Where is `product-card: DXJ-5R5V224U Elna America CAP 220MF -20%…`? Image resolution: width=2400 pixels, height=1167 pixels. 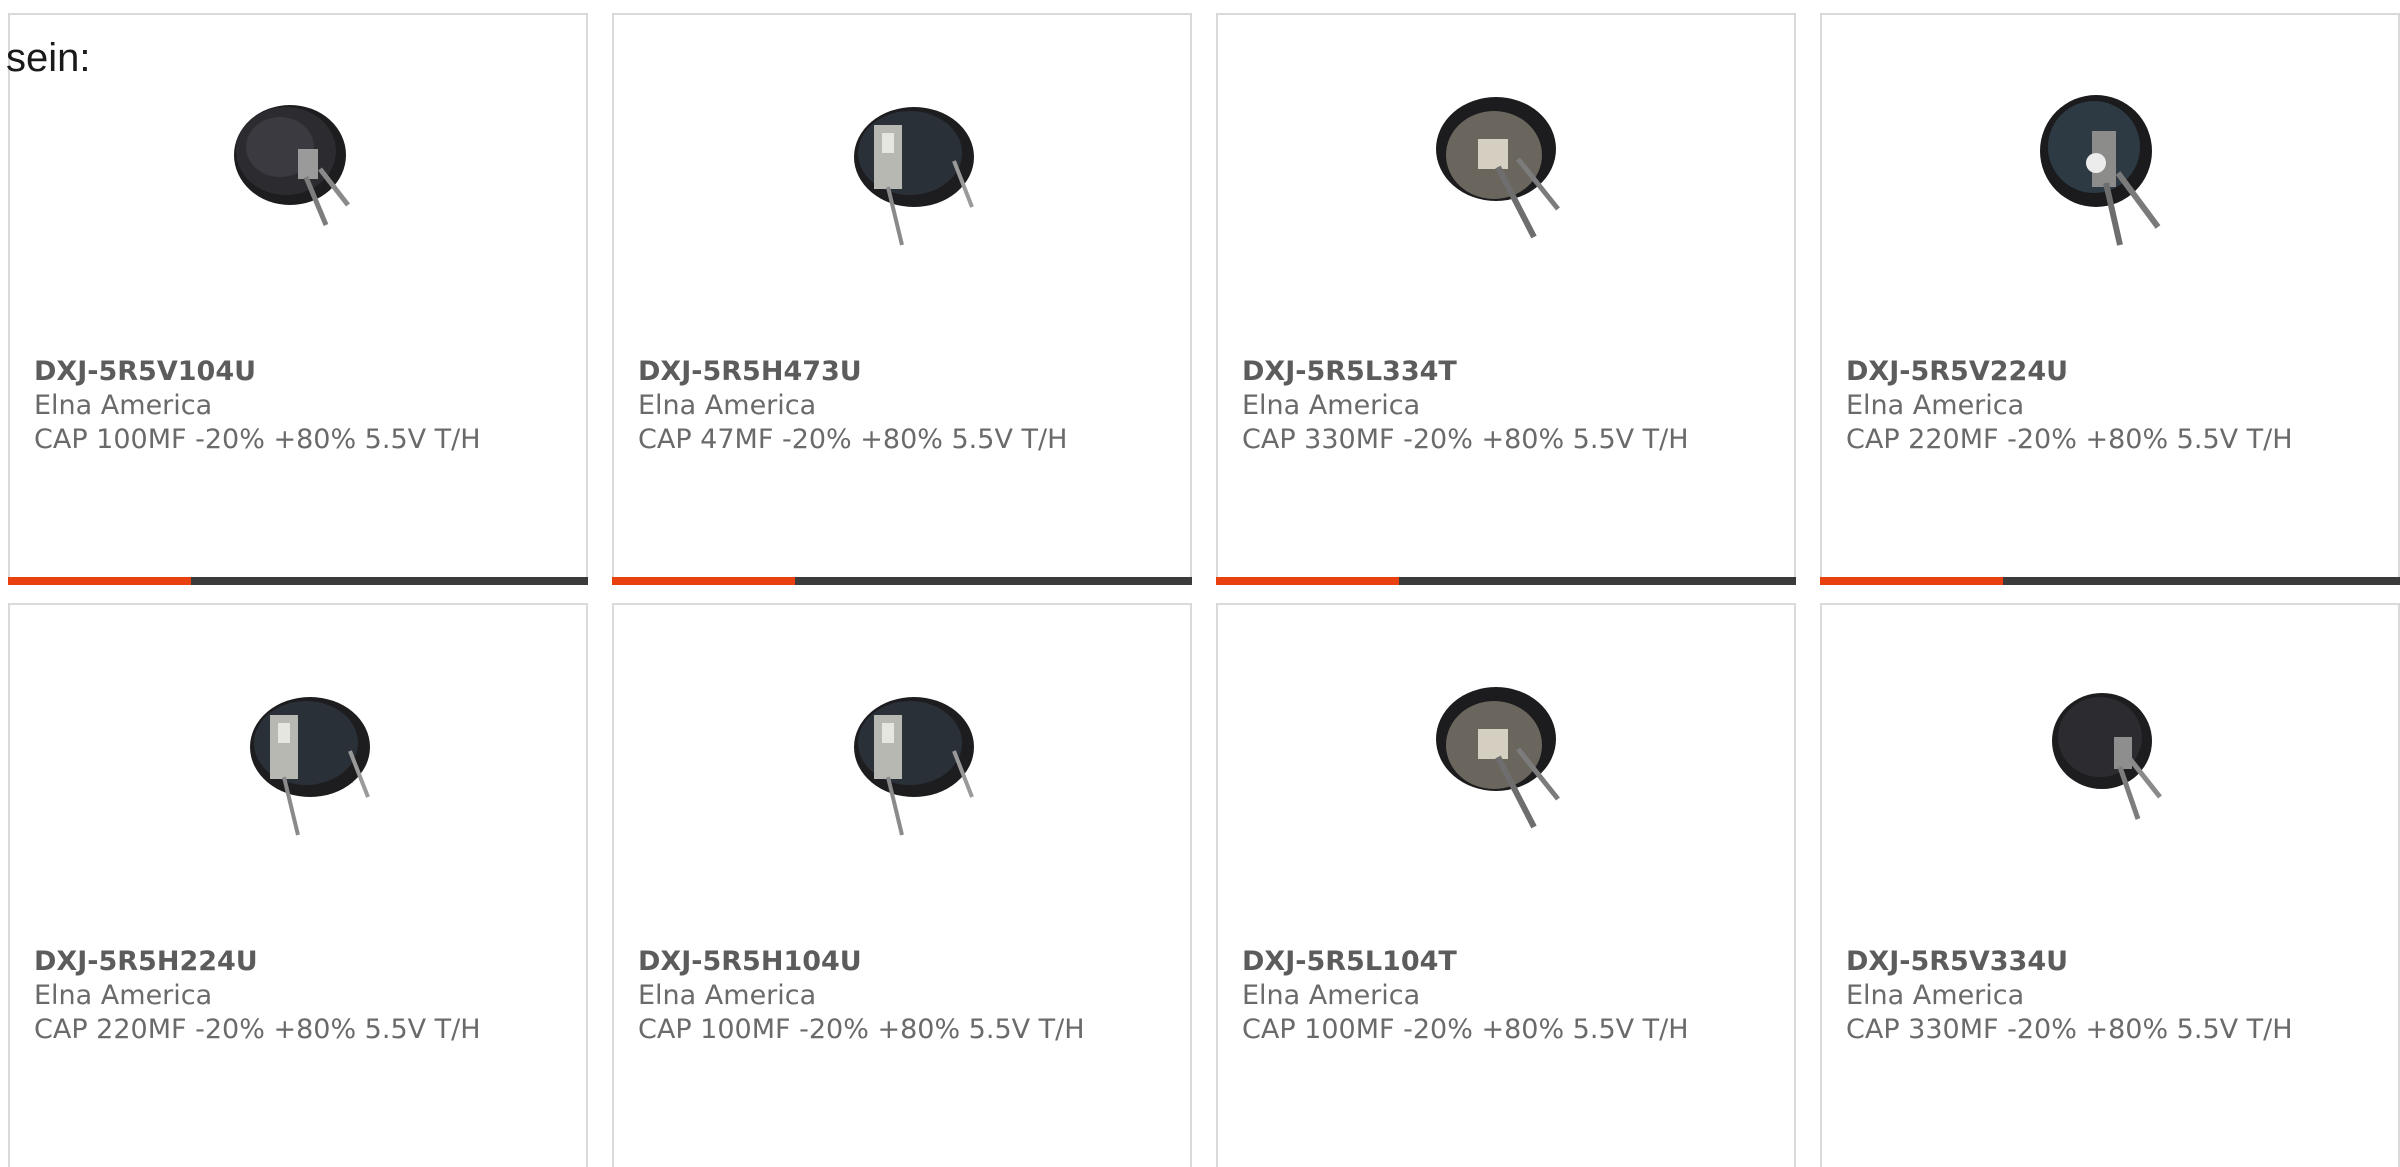
product-card: DXJ-5R5V224U Elna America CAP 220MF -20%… is located at coordinates (2110, 299).